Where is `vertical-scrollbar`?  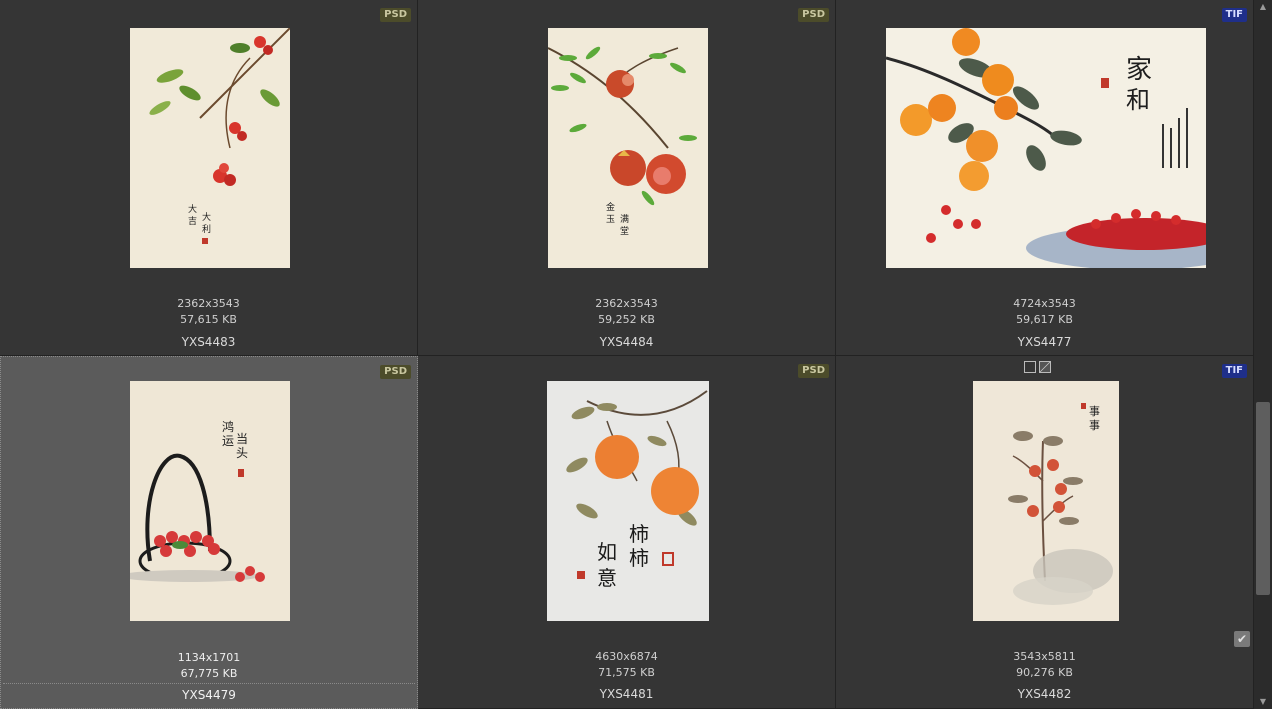
vertical-scrollbar is located at coordinates (1263, 354).